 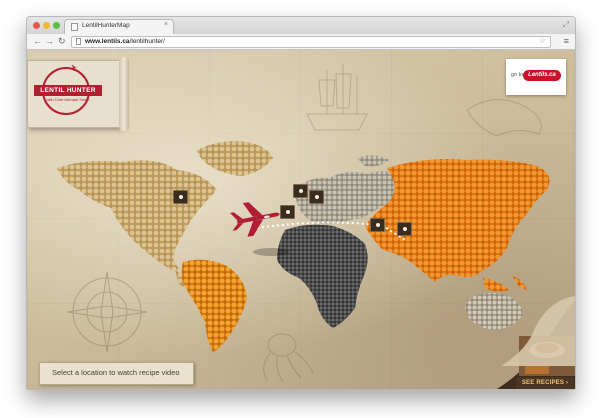 I want to click on ship-sketch, so click(x=337, y=97).